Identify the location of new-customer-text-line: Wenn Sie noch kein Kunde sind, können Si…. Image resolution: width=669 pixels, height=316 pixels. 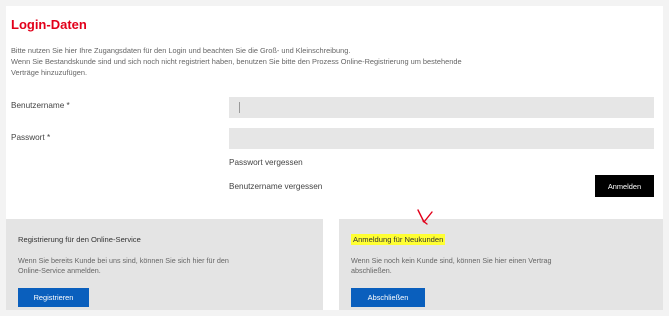
(451, 260).